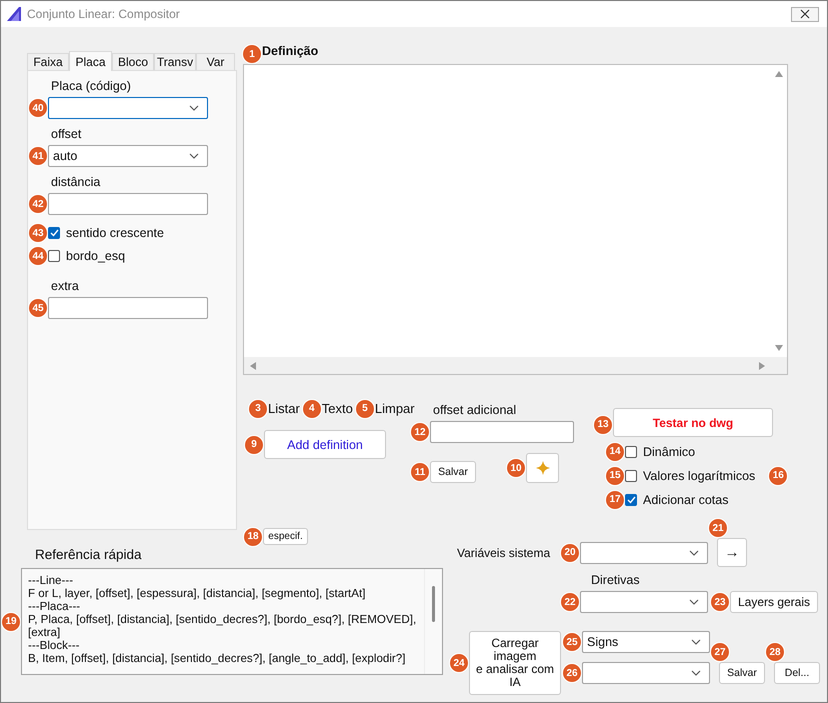 This screenshot has height=703, width=828. I want to click on number-badge: 1, so click(252, 54).